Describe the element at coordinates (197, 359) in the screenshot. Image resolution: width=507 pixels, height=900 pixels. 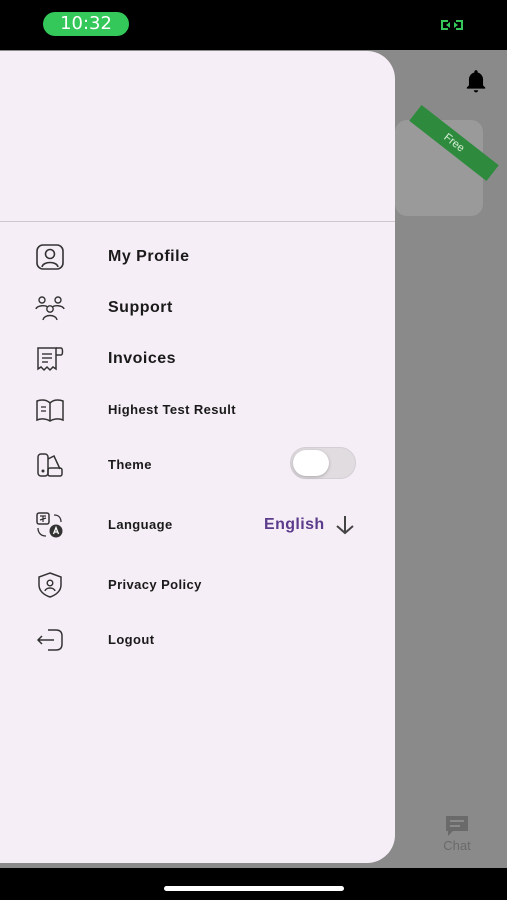
I see `menu-item-invoices: Invoices` at that location.